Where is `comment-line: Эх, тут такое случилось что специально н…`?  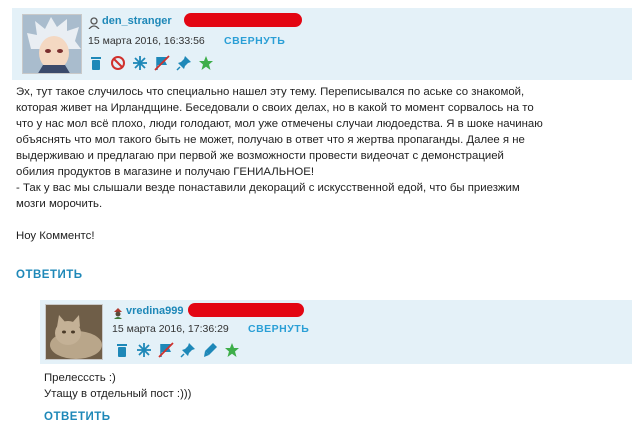
comment-line: Эх, тут такое случилось что специально н… is located at coordinates (270, 92).